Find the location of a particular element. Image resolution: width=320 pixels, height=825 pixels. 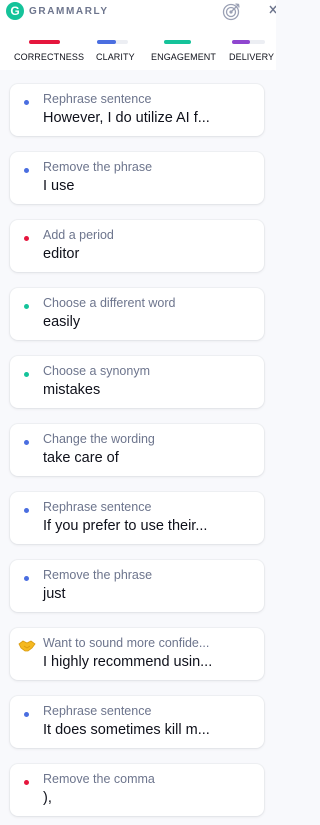

suggestion-text: editor is located at coordinates (61, 254).